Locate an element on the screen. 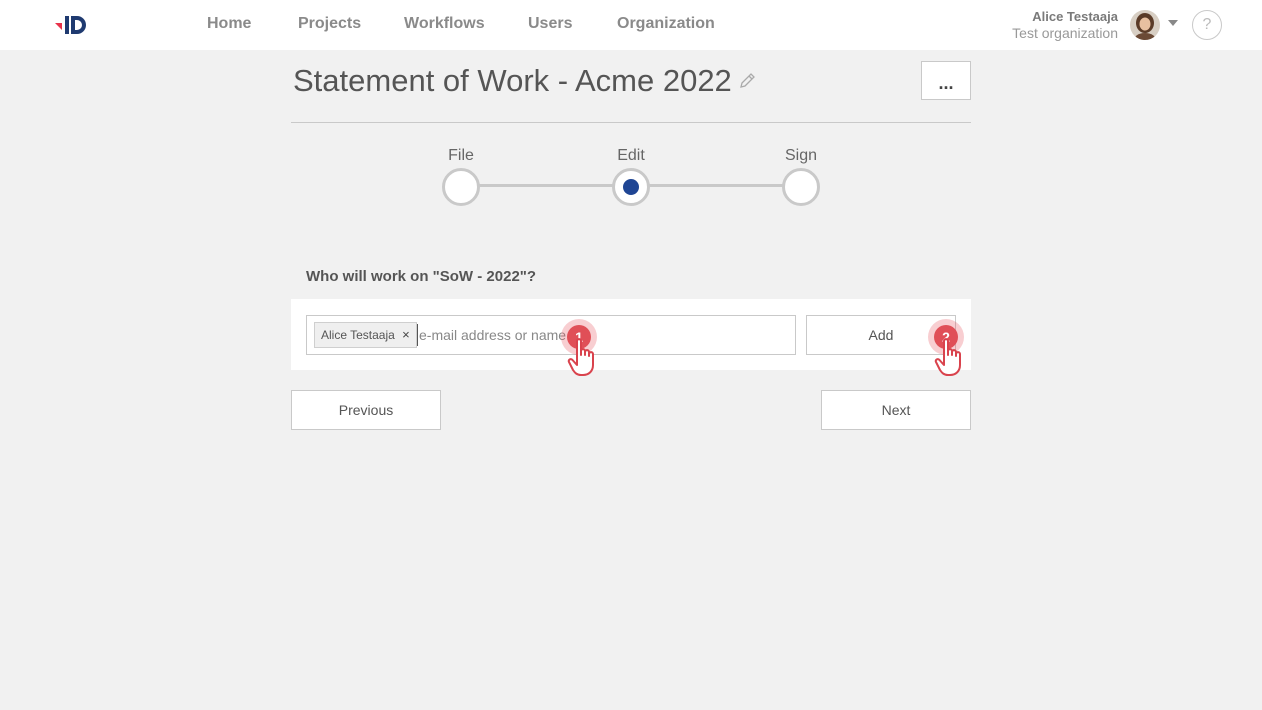 This screenshot has height=710, width=1262. collaborator-chip: Alice Testaaja × is located at coordinates (365, 335).